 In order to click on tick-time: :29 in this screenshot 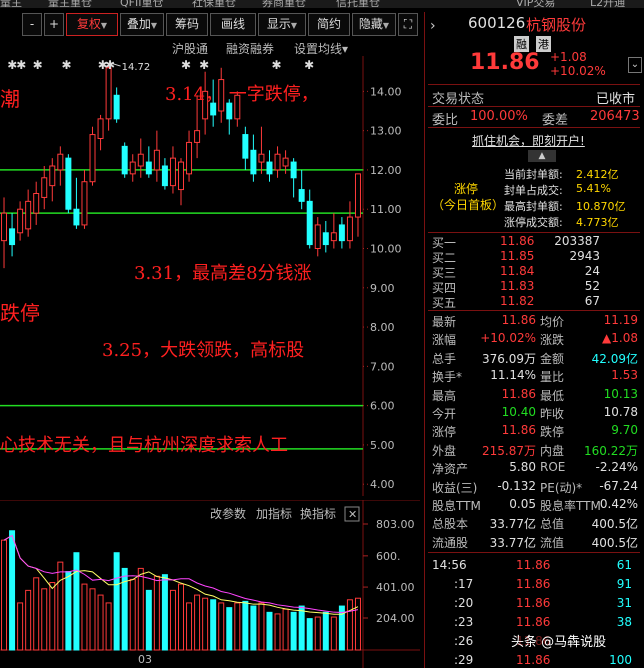, I will do `click(464, 660)`.